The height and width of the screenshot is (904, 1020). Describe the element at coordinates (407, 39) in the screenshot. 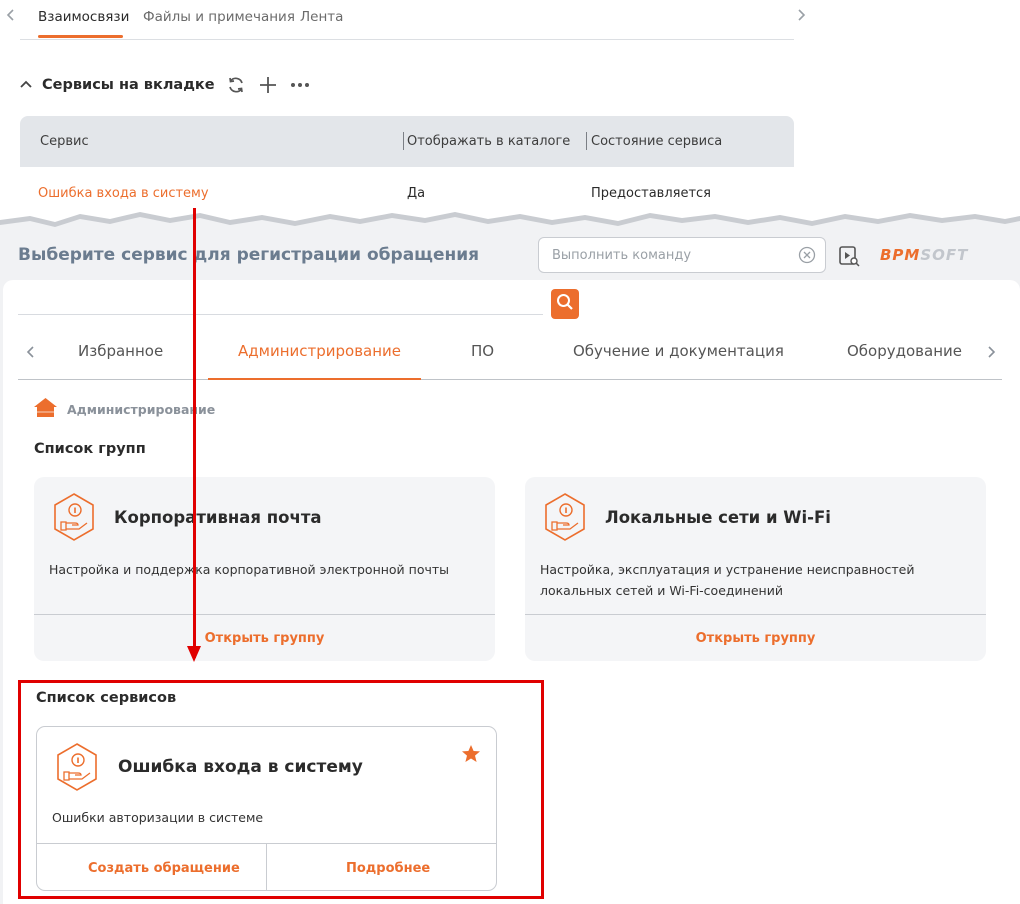

I see `tabs-divider` at that location.